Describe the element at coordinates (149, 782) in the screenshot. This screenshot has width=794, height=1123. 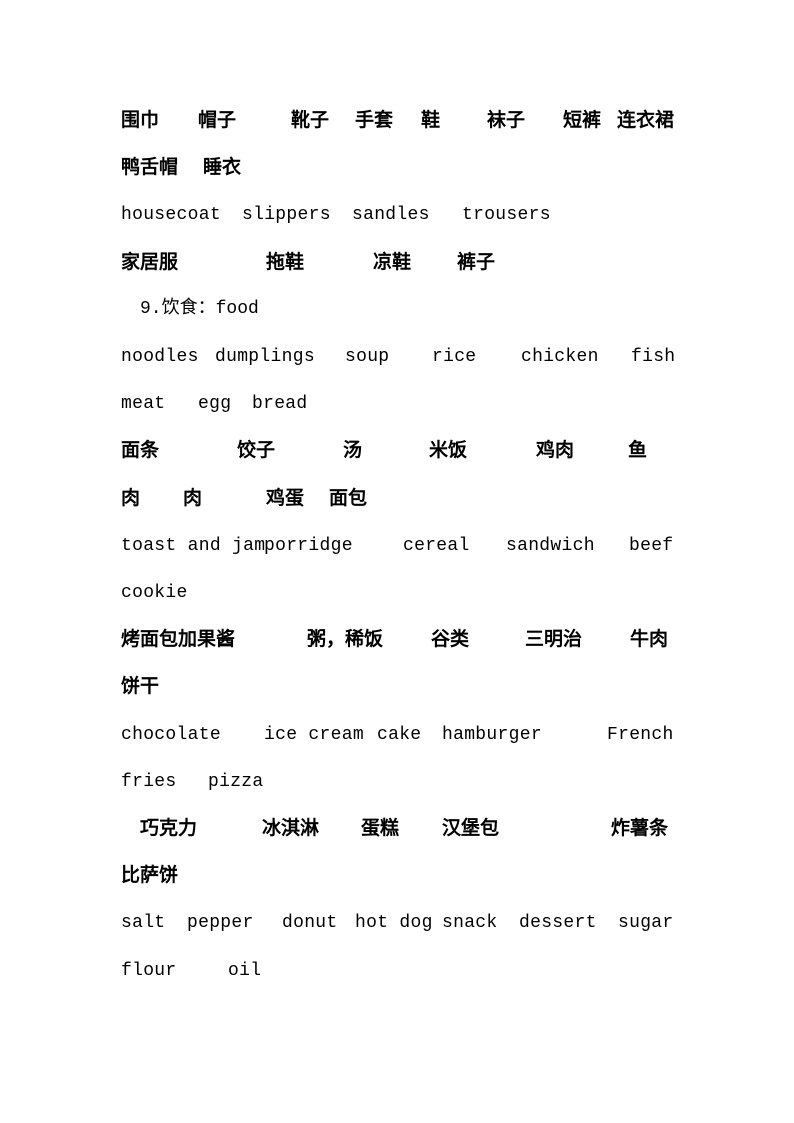
I see `word-en: fries` at that location.